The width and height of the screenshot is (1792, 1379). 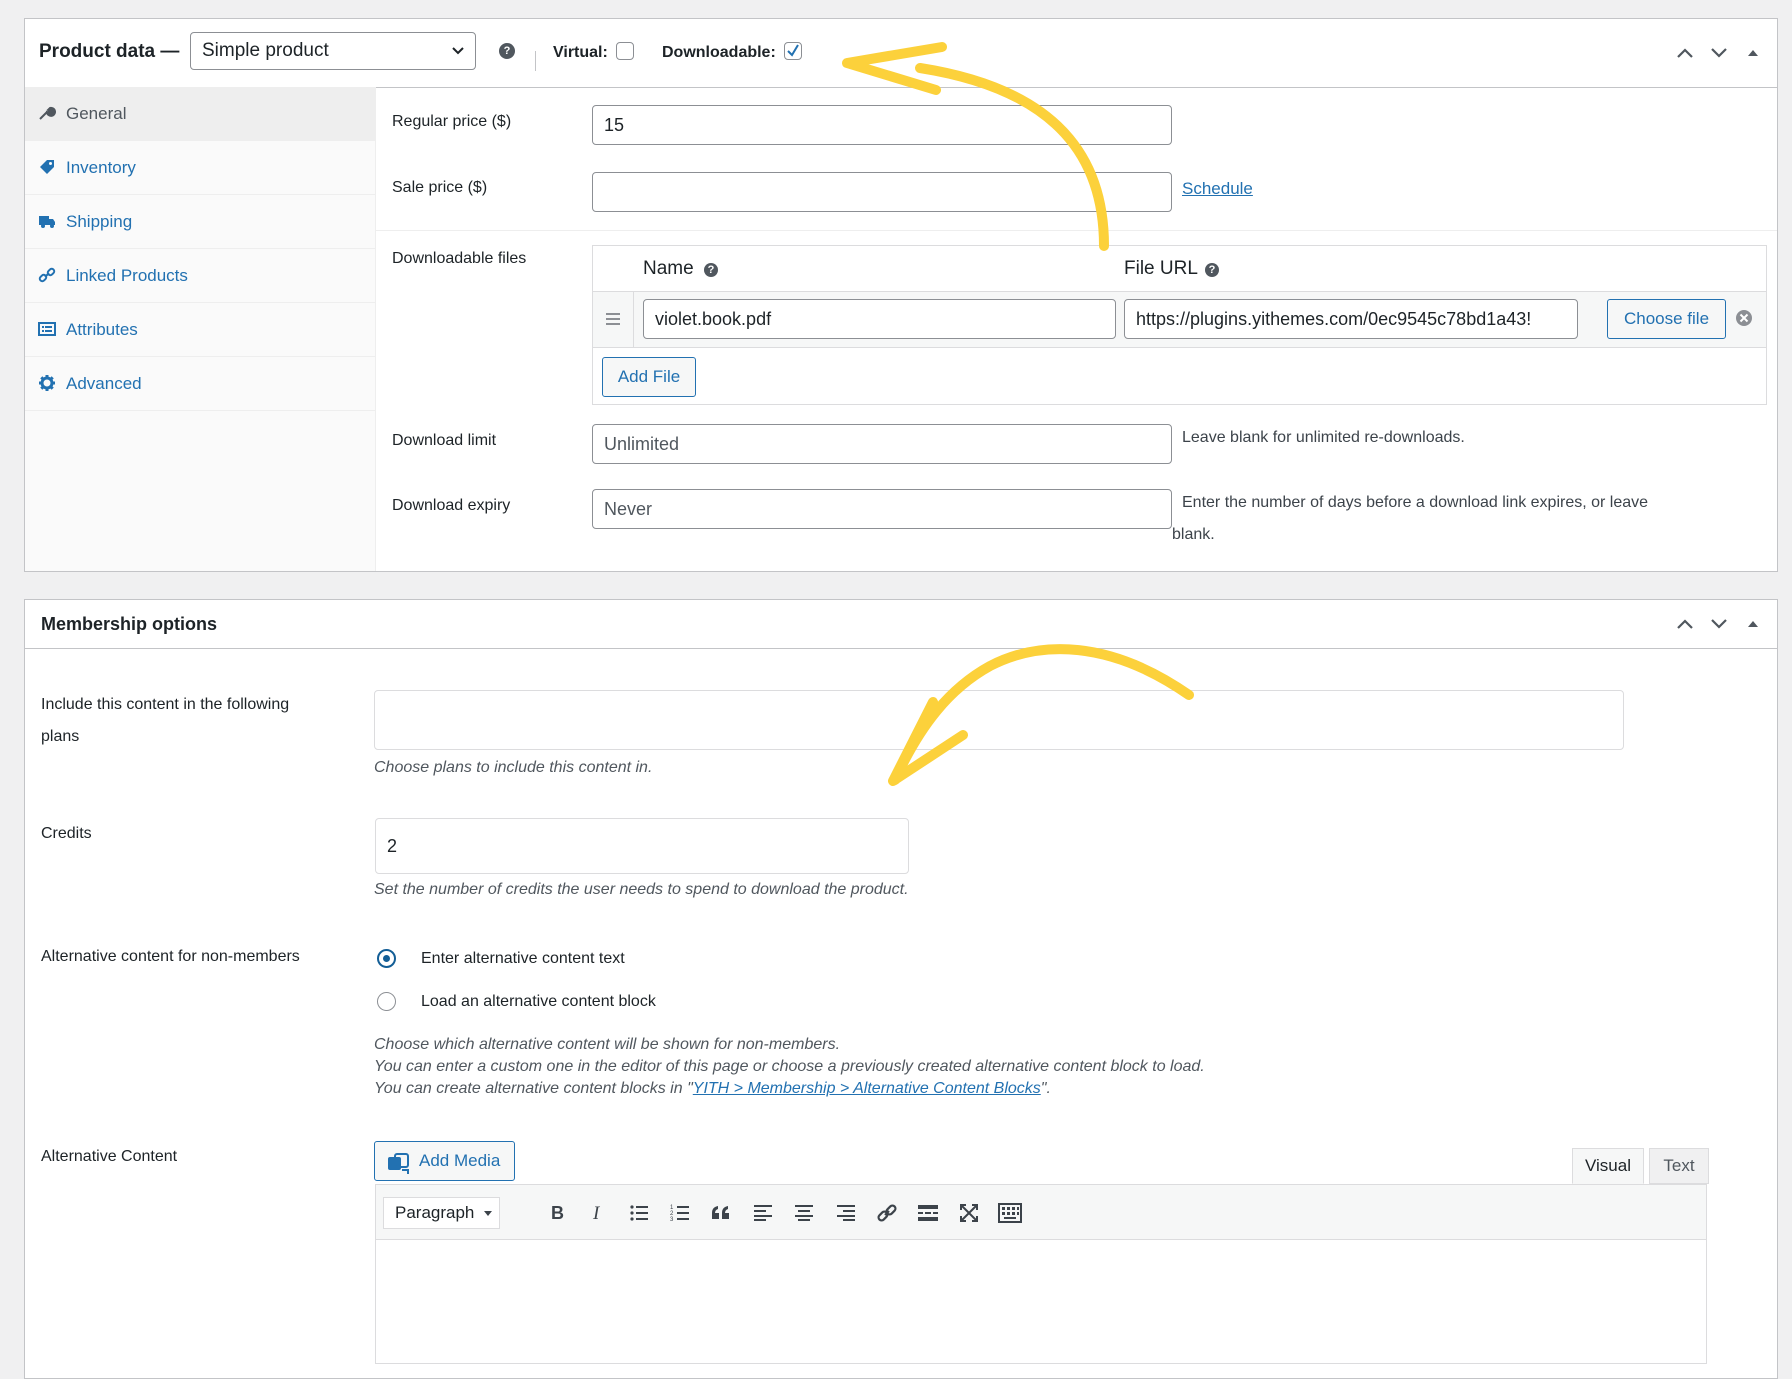 I want to click on virtual-checkbox, so click(x=625, y=51).